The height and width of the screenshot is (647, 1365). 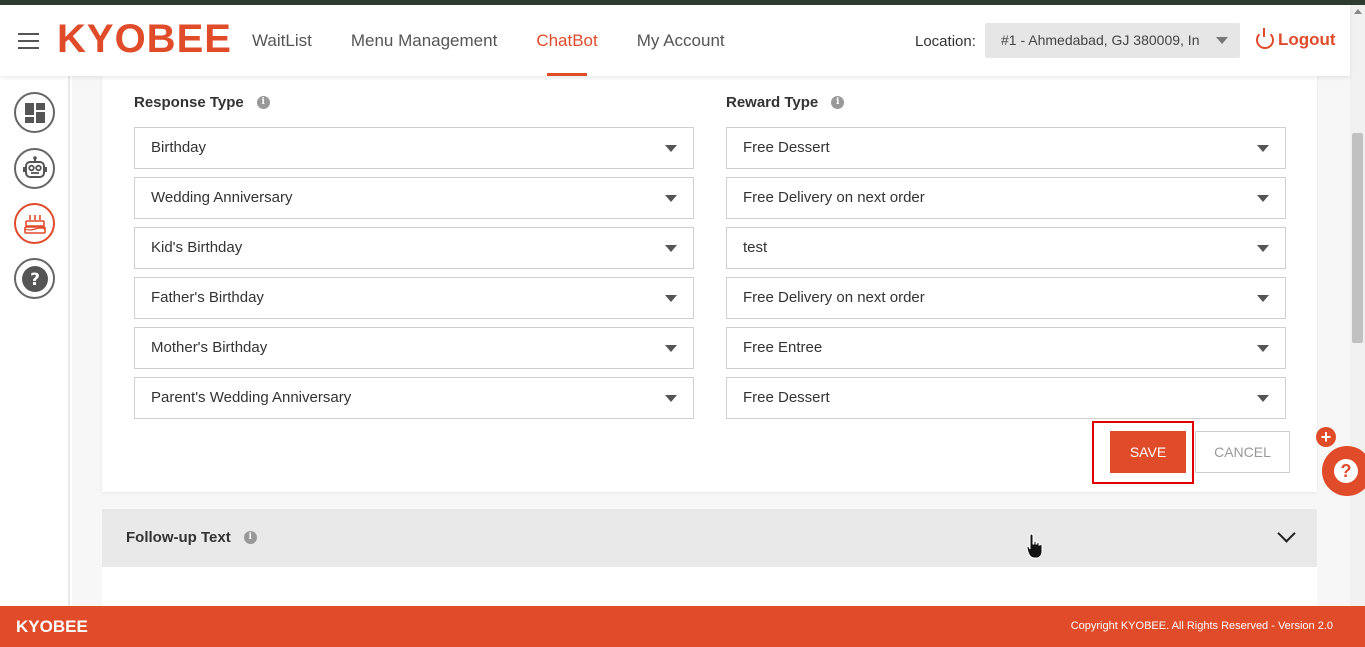 I want to click on response-type-select: Father's Birthday, so click(x=414, y=298).